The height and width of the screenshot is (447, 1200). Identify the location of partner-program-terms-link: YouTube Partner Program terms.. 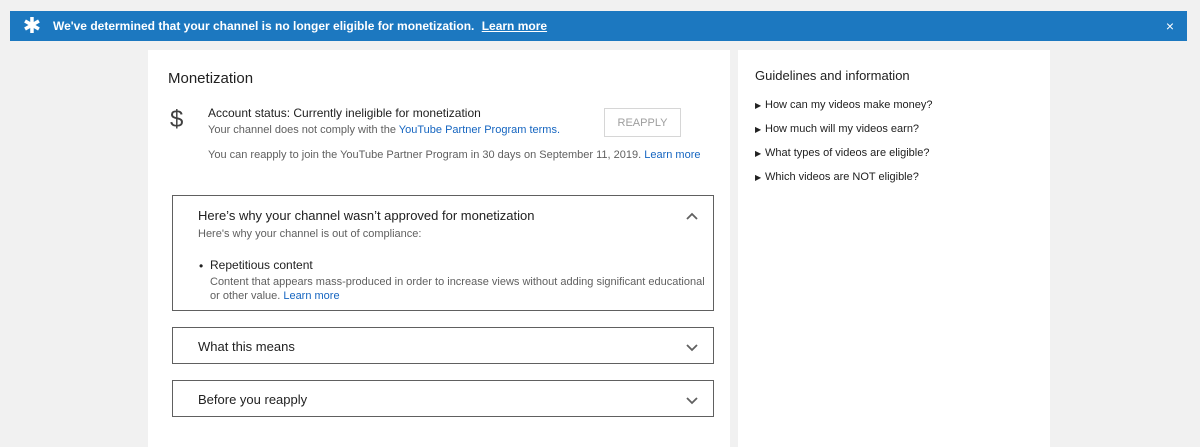
(479, 130).